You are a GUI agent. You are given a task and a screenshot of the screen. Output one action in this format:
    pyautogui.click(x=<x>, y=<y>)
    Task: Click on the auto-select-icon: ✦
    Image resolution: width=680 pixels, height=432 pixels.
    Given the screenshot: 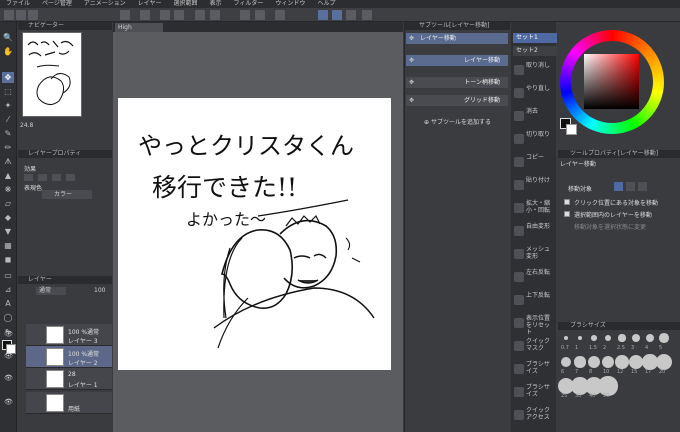 What is the action you would take?
    pyautogui.click(x=8, y=105)
    